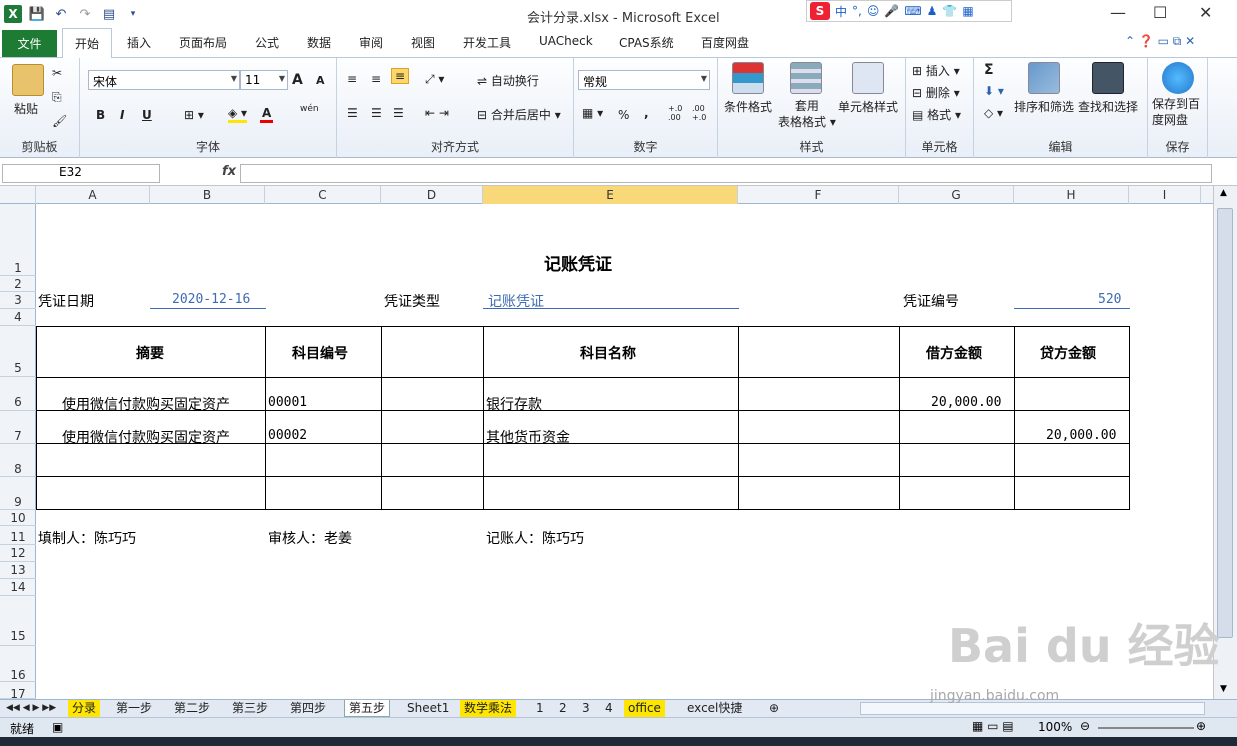 The height and width of the screenshot is (746, 1237). Describe the element at coordinates (1108, 78) in the screenshot. I see `find-select-icon` at that location.